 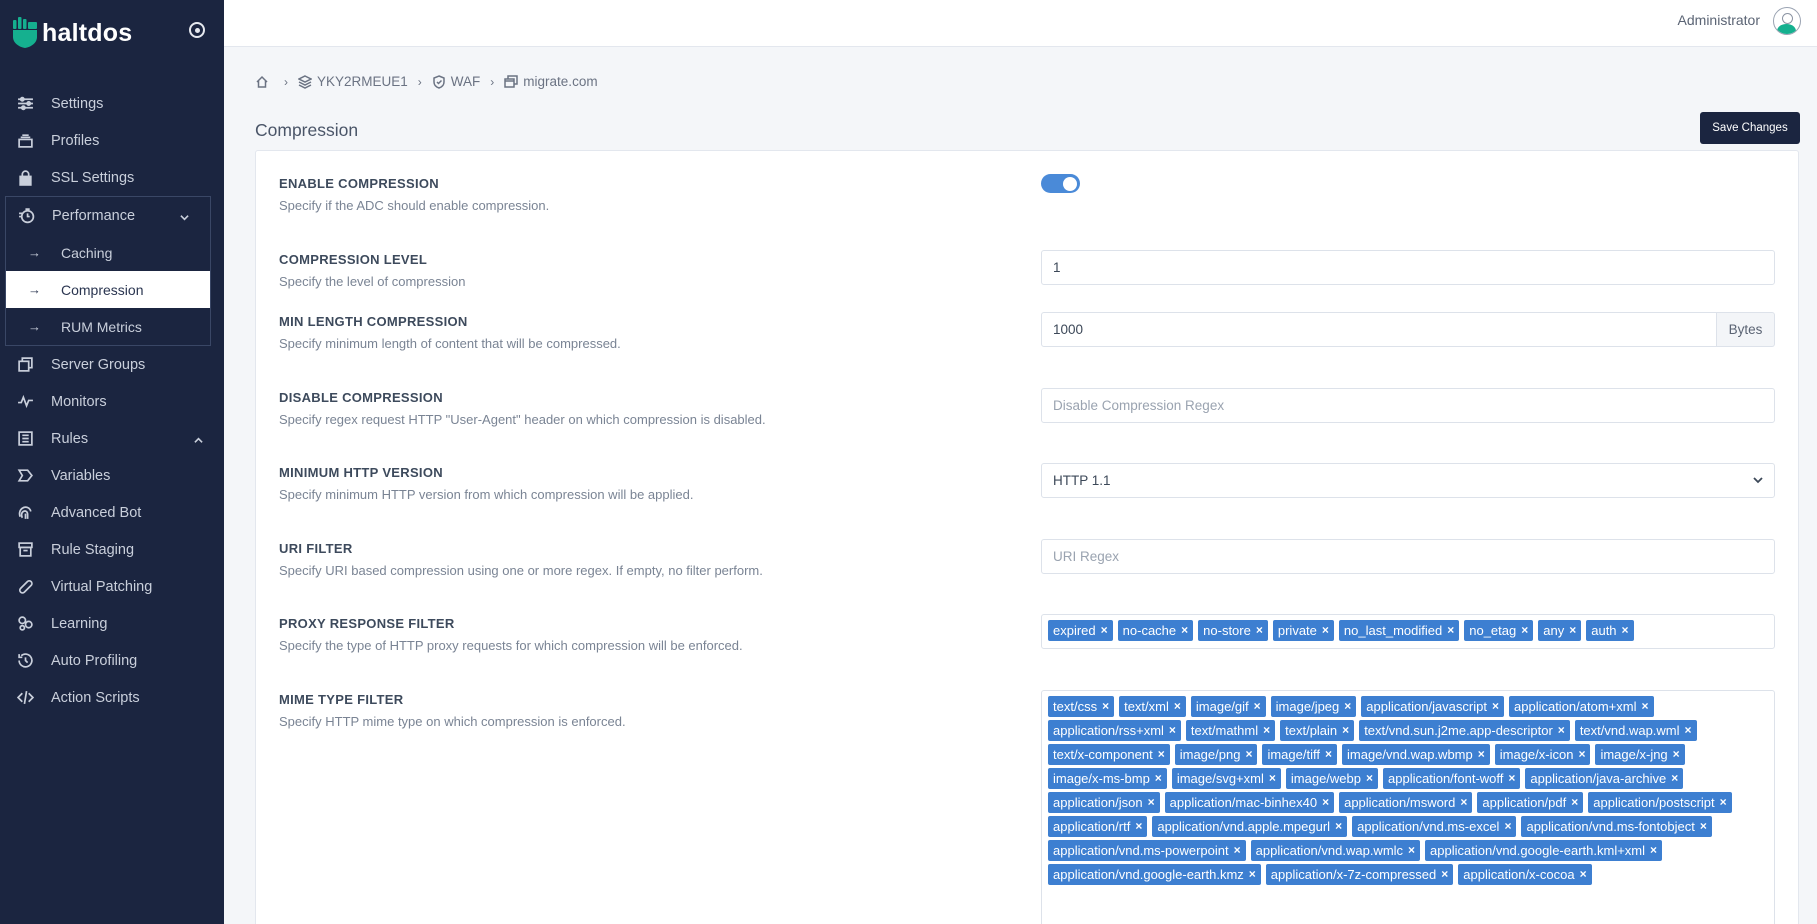 What do you see at coordinates (1408, 405) in the screenshot?
I see `disable-compression-regex-input: Disable Compression Regex` at bounding box center [1408, 405].